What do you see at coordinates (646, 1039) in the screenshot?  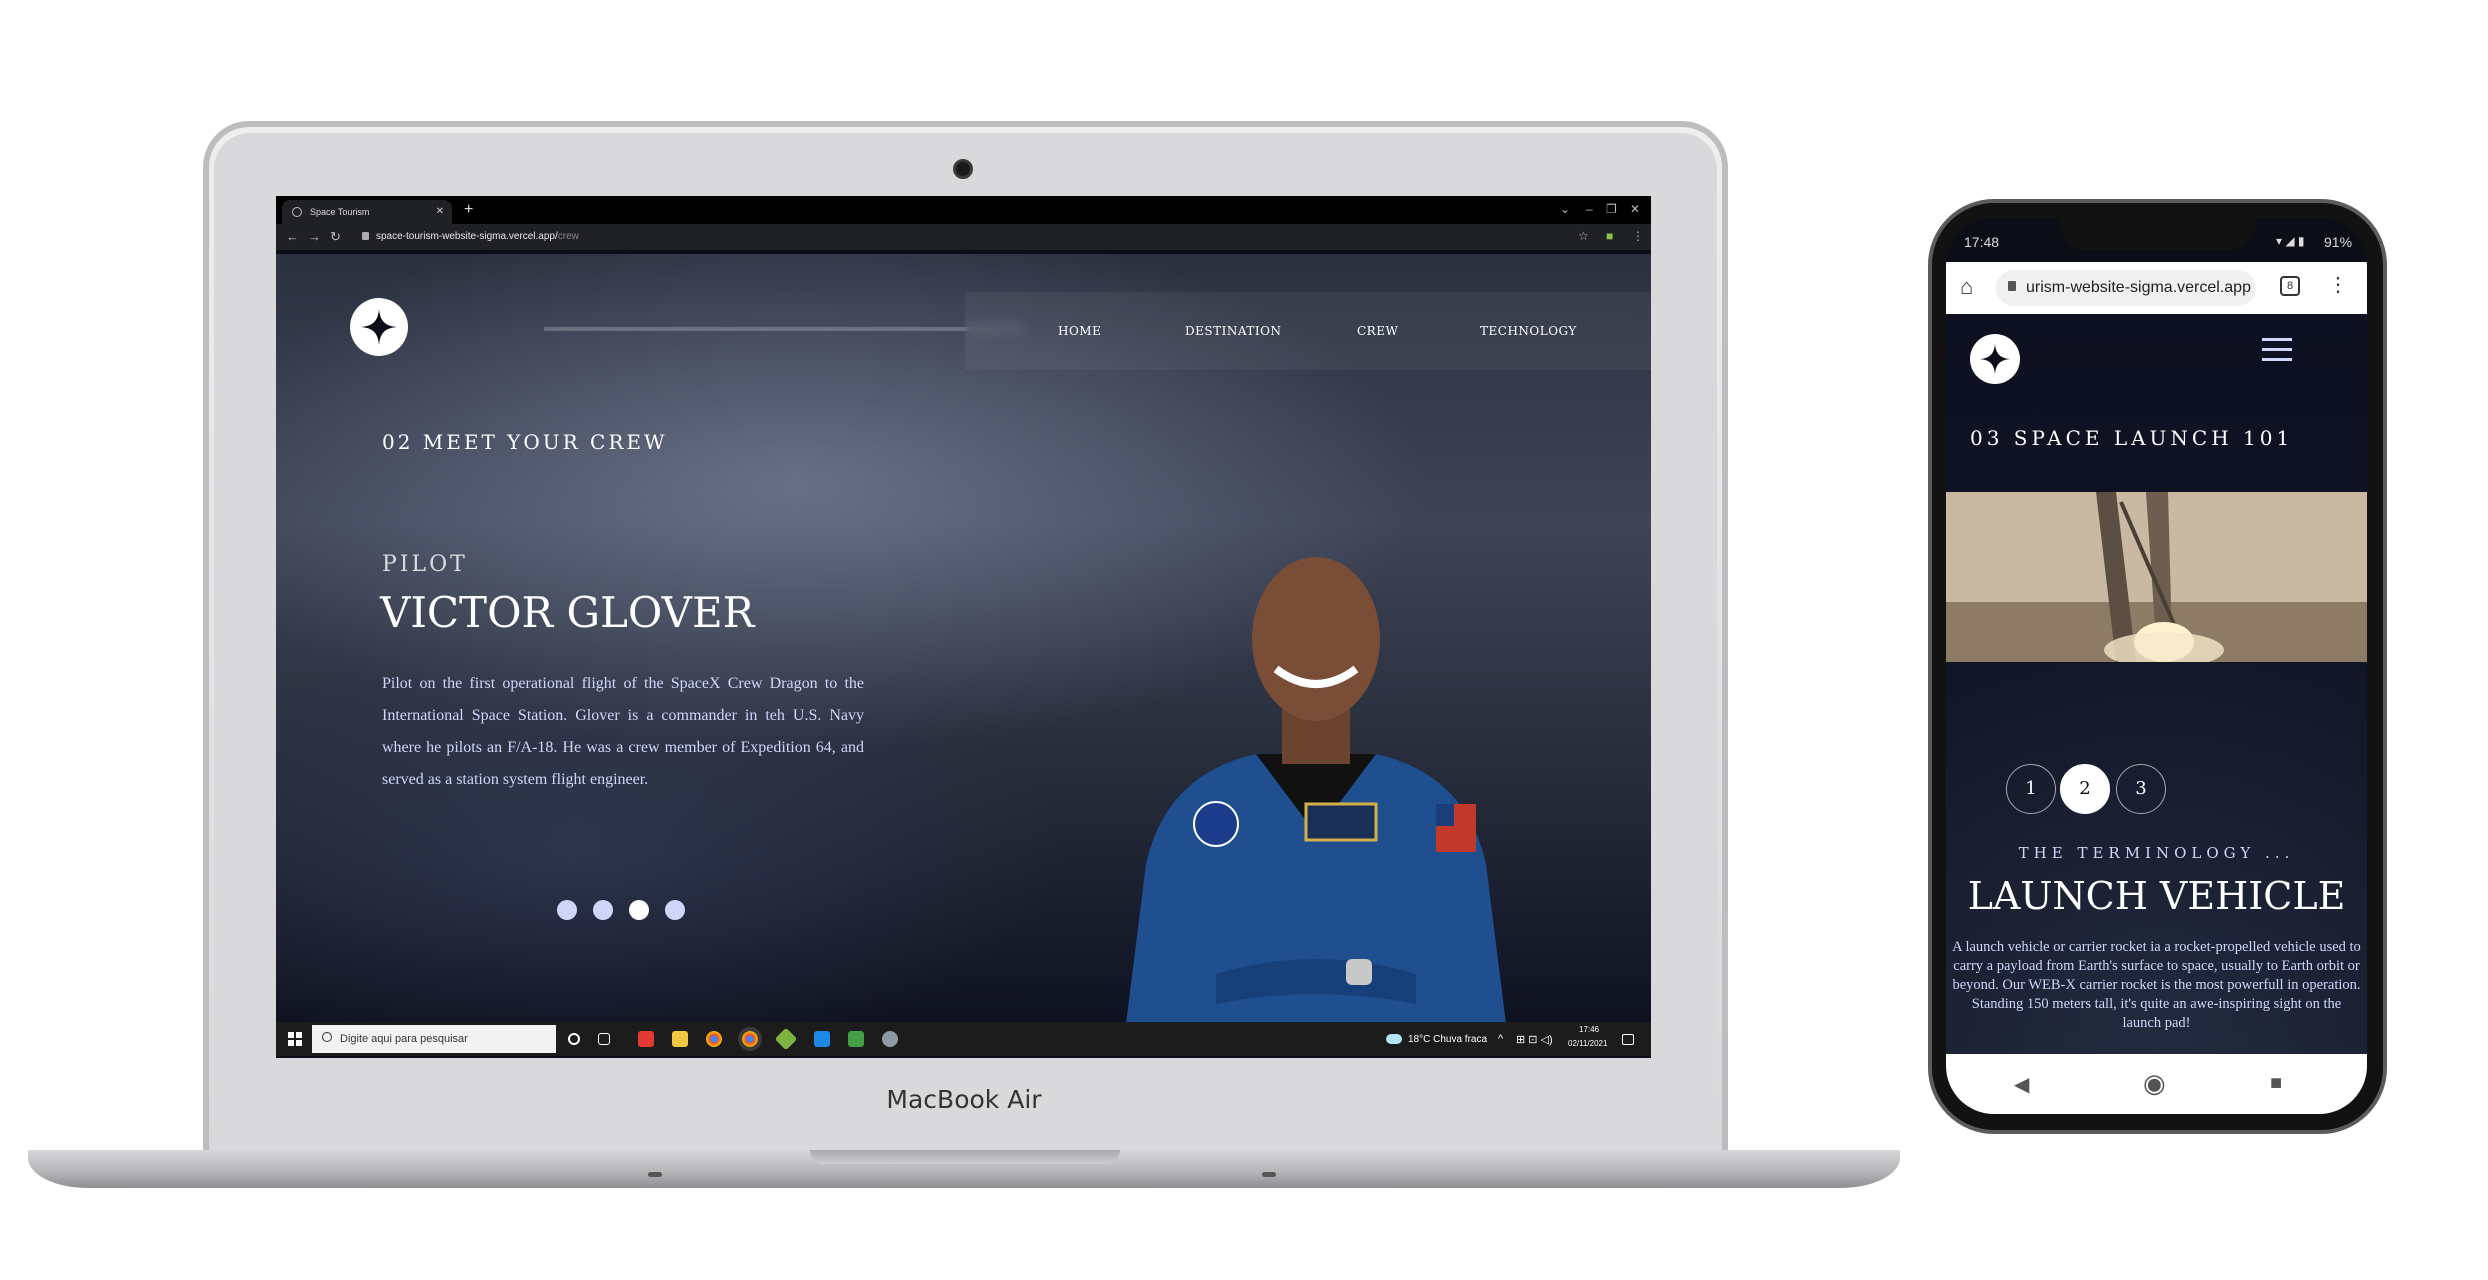 I see `office-app-icon` at bounding box center [646, 1039].